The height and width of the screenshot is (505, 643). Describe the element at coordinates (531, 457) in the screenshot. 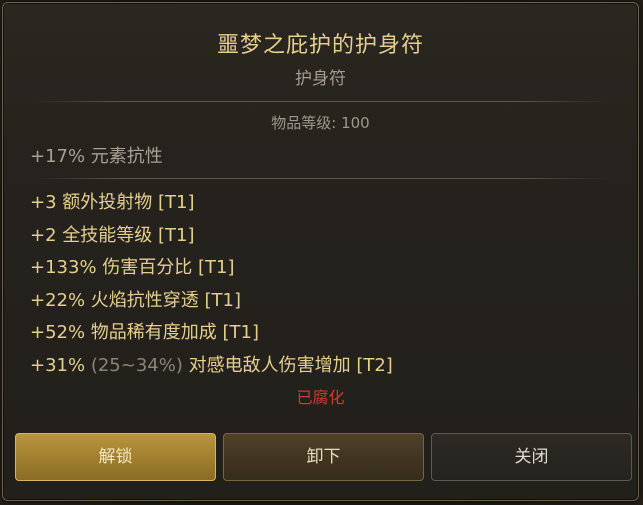

I see `close-button: 关闭` at that location.